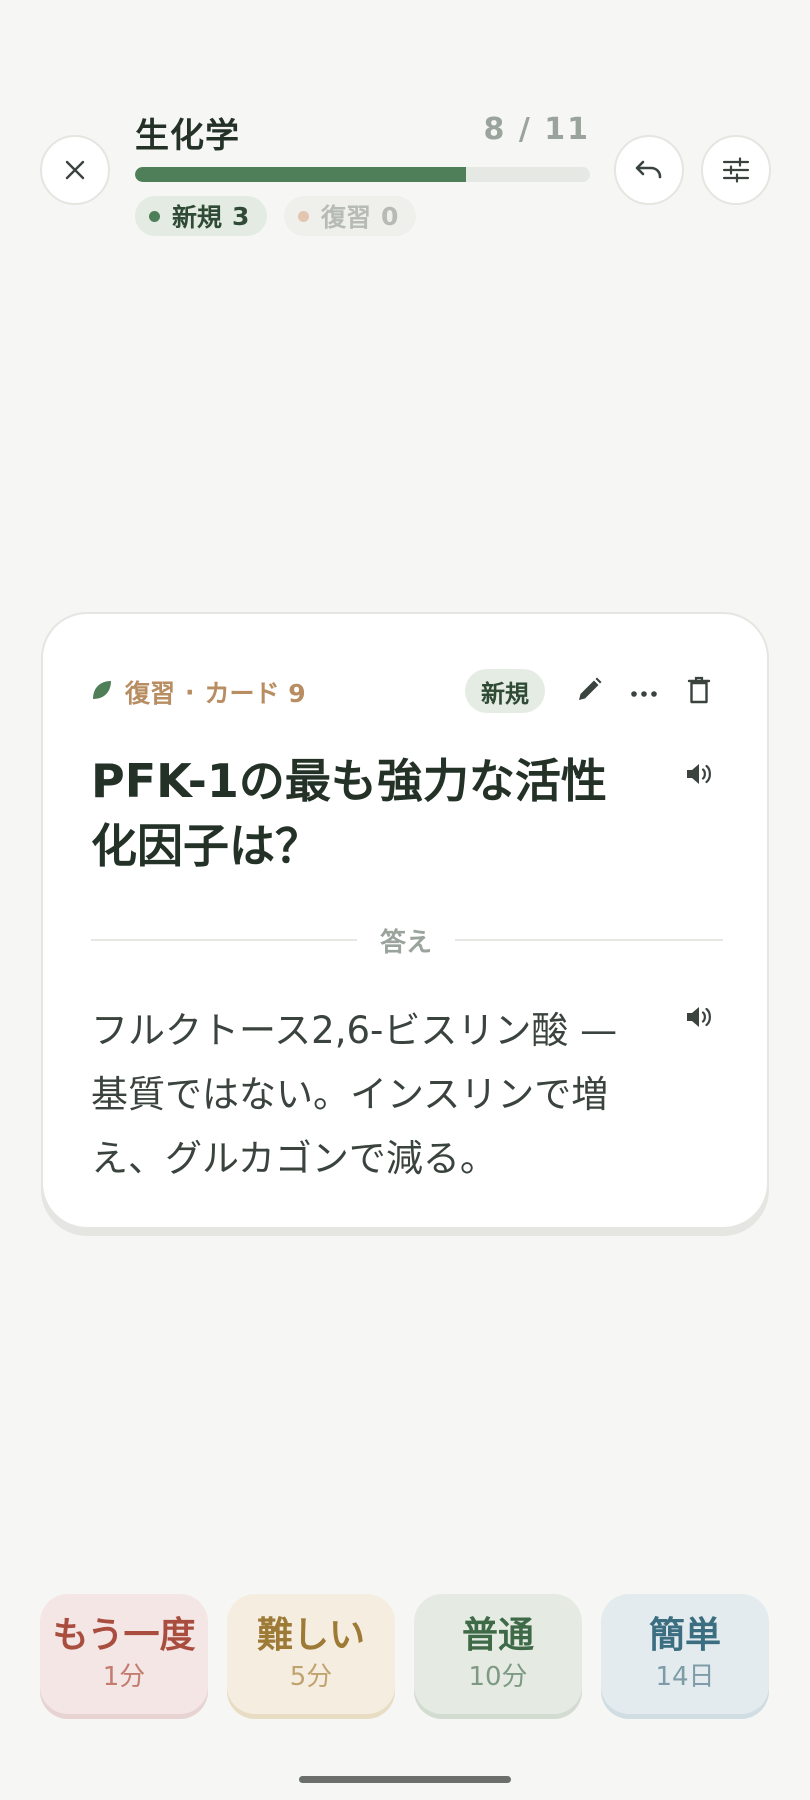 The height and width of the screenshot is (1800, 810). Describe the element at coordinates (405, 1779) in the screenshot. I see `home-indicator` at that location.